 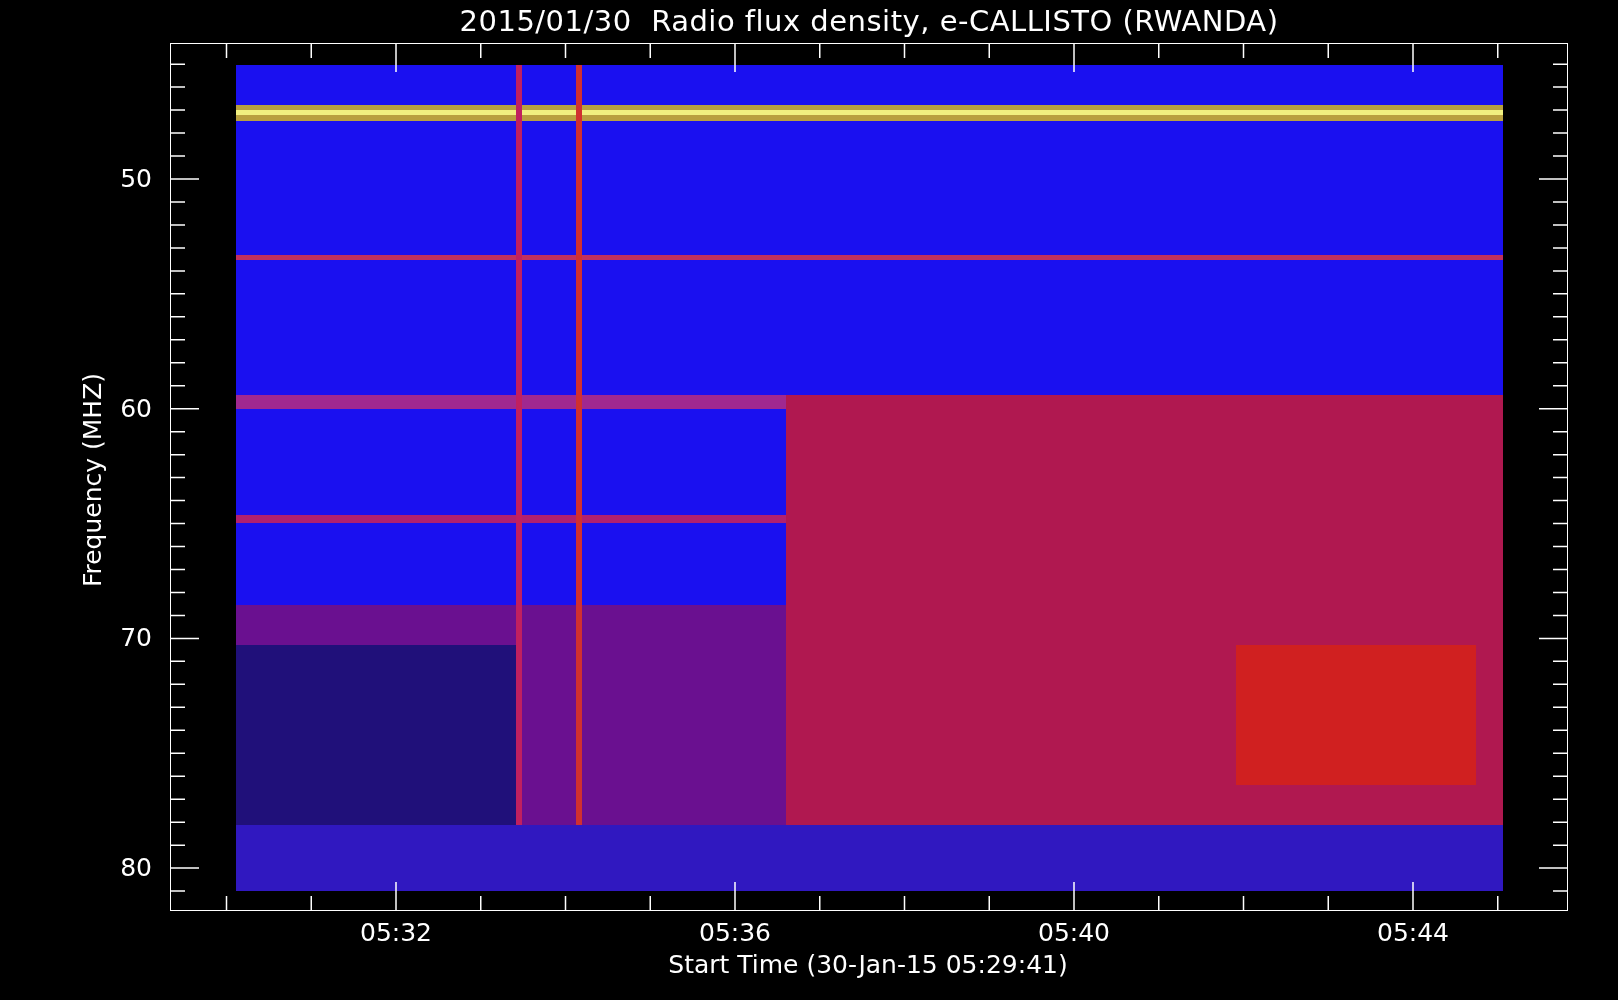 What do you see at coordinates (1413, 933) in the screenshot?
I see `tick-label: 05:44` at bounding box center [1413, 933].